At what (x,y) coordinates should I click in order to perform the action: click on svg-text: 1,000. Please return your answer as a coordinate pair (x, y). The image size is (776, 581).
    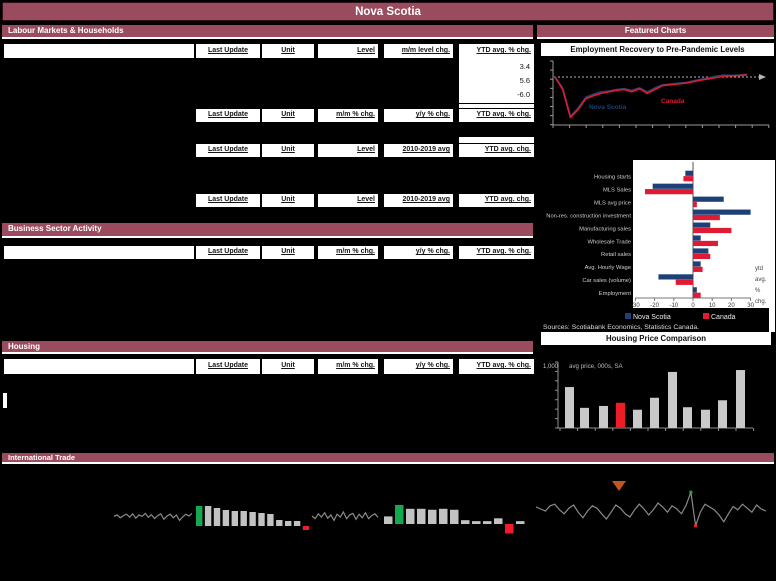
    Looking at the image, I should click on (551, 367).